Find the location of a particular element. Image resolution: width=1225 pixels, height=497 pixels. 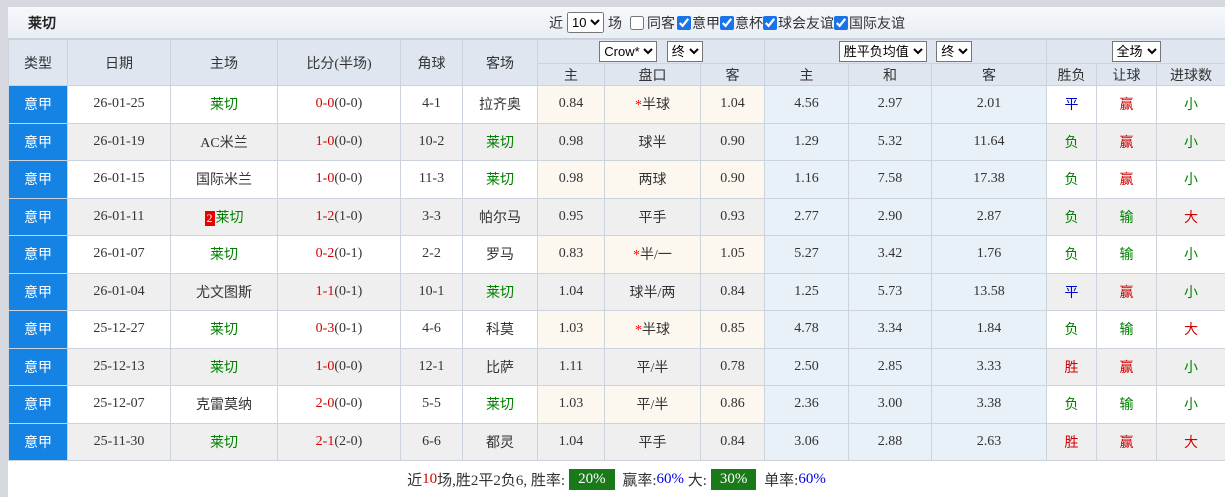

avg-draw-odds: 2.97 is located at coordinates (890, 105).